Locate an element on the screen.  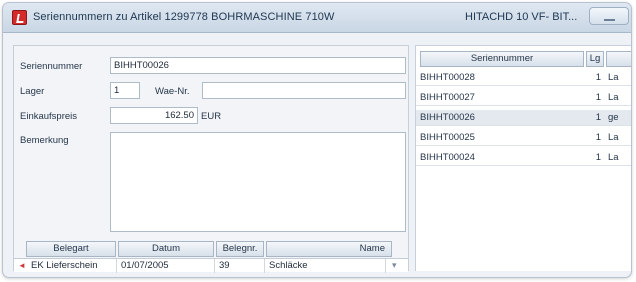
list-item-selected: BIHHT00026 1 ge is located at coordinates (523, 118).